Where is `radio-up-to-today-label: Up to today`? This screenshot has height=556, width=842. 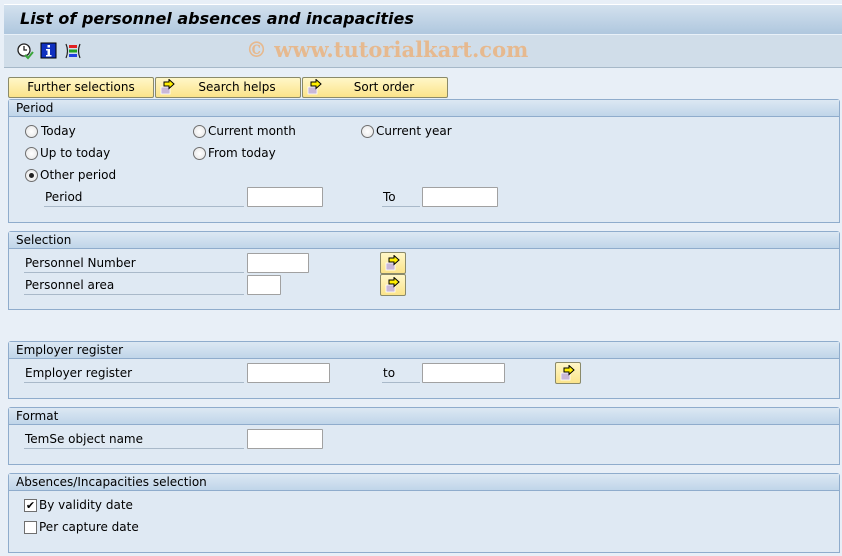
radio-up-to-today-label: Up to today is located at coordinates (75, 153).